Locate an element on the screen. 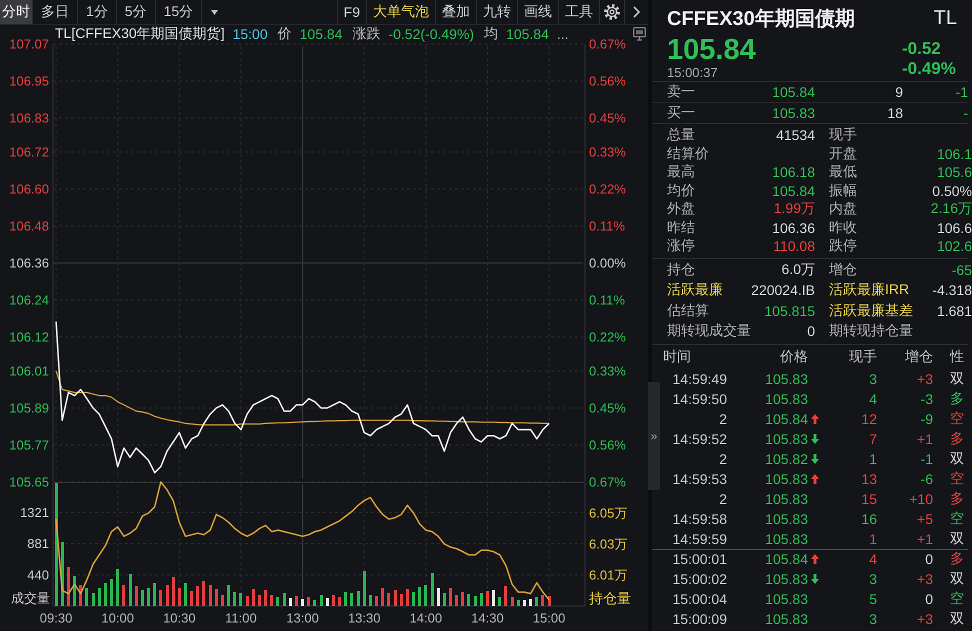 This screenshot has height=631, width=972. time-axis-label: 13:00 is located at coordinates (302, 618).